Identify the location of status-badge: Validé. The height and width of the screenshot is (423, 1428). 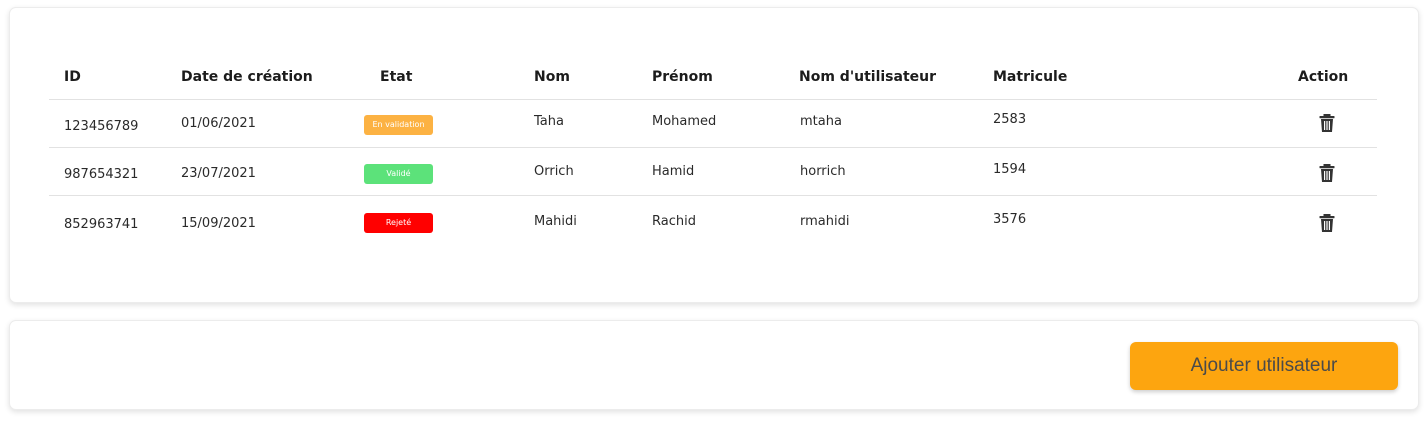
(398, 174).